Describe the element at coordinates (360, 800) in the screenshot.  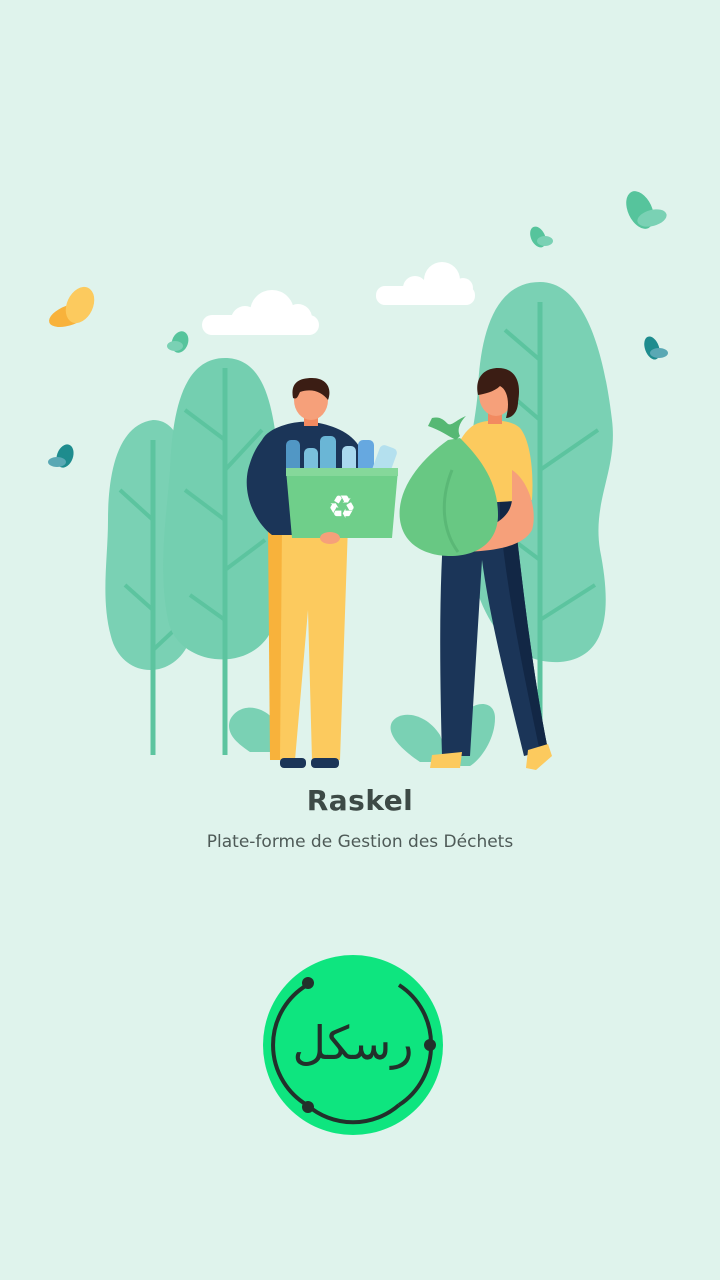
I see `app-title: Raskel` at that location.